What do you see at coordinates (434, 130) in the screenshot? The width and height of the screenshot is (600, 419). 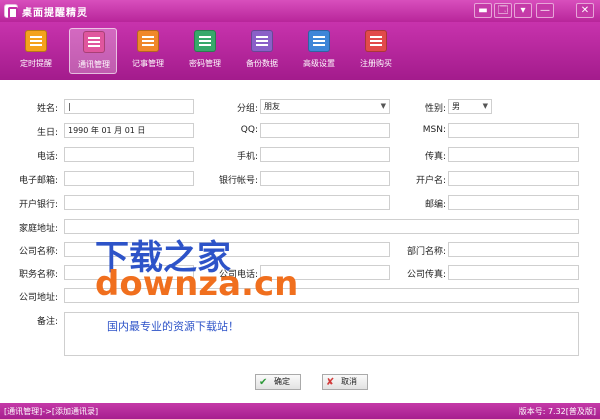 I see `msn-label: MSN:` at bounding box center [434, 130].